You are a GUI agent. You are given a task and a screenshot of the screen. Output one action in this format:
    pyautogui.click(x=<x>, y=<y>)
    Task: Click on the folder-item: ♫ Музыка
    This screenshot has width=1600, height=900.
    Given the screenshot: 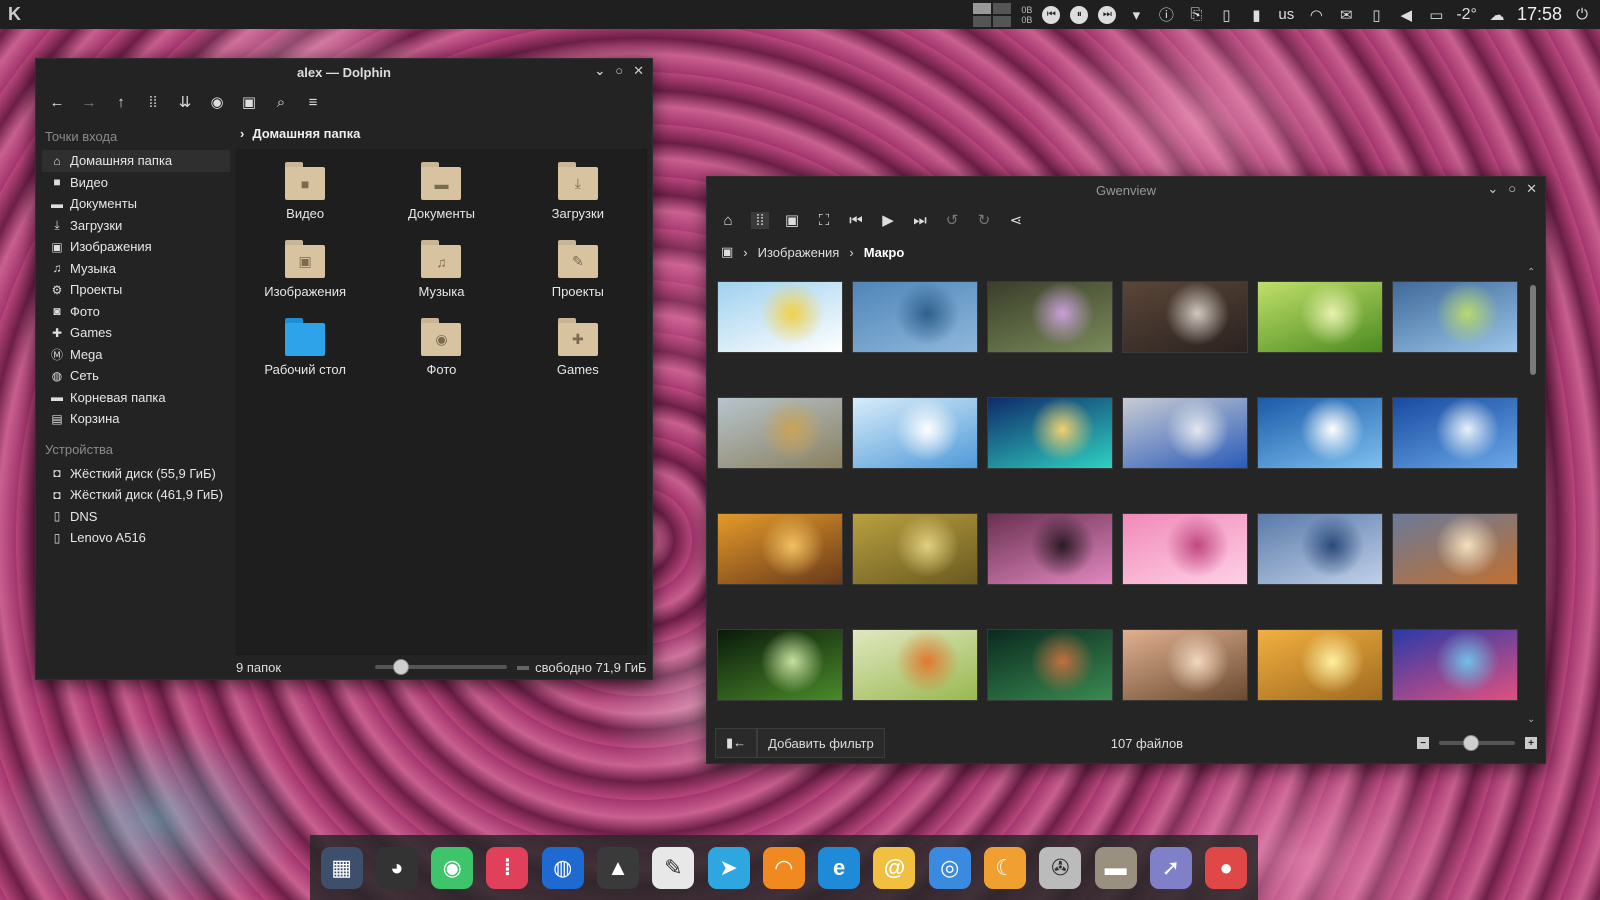 What is the action you would take?
    pyautogui.click(x=441, y=279)
    